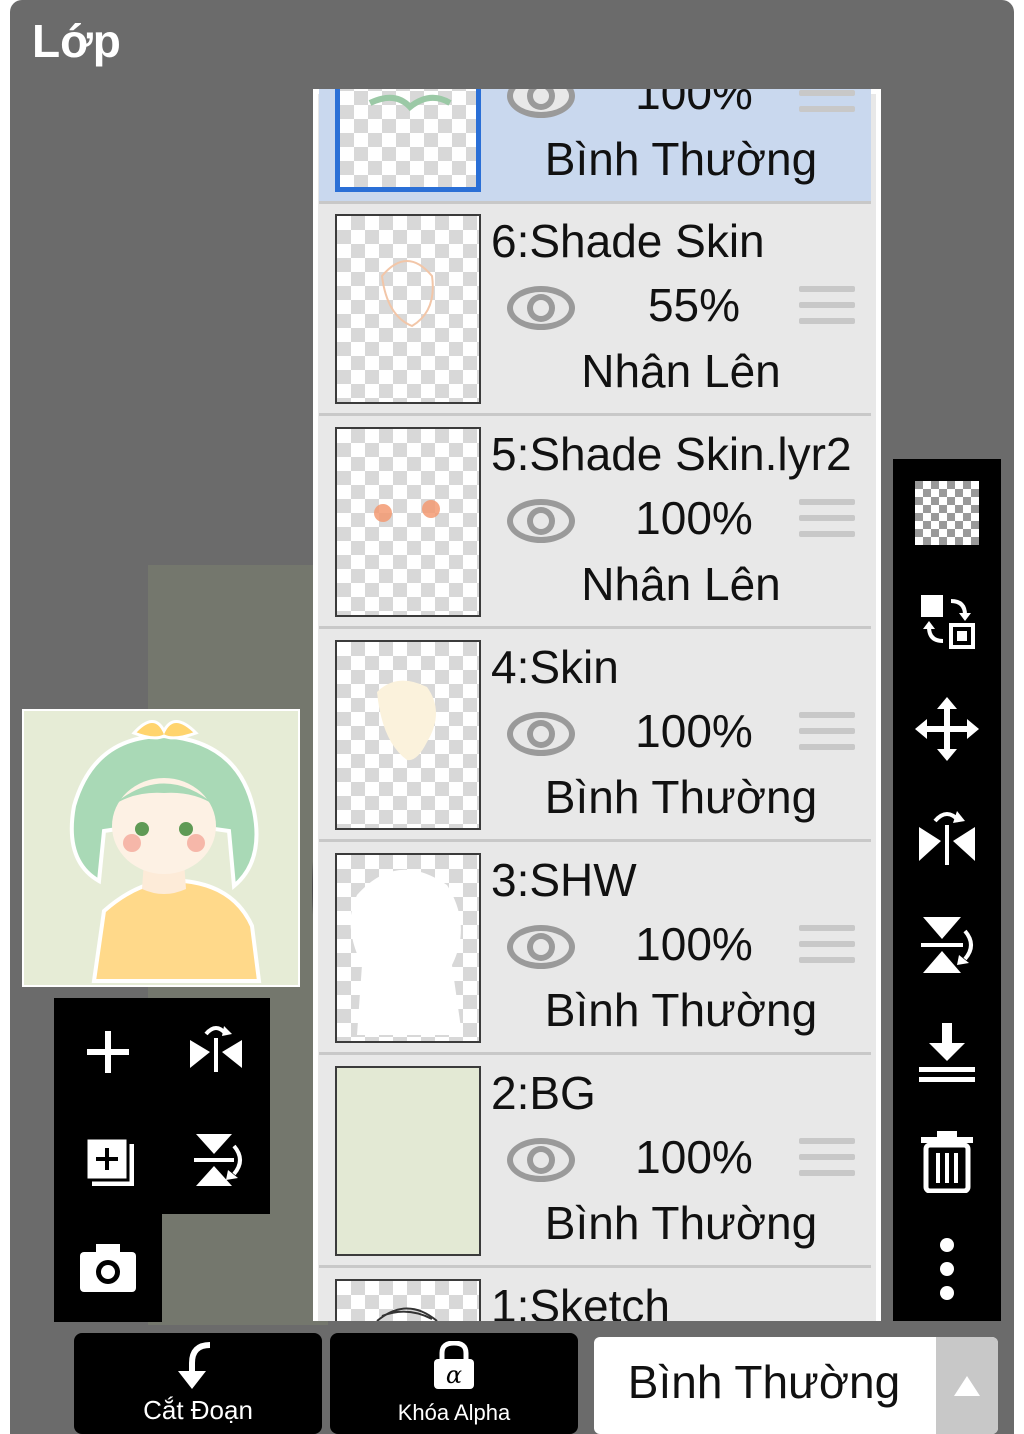  I want to click on layer-row: 3:SHW 100% Bình Thường, so click(595, 950).